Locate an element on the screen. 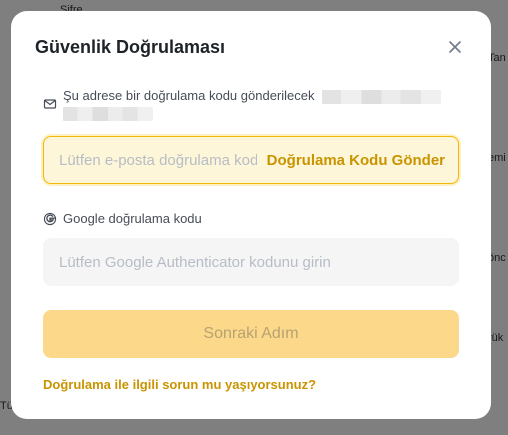 Image resolution: width=508 pixels, height=435 pixels. google-label-row: Google doğrulama kodu is located at coordinates (122, 218).